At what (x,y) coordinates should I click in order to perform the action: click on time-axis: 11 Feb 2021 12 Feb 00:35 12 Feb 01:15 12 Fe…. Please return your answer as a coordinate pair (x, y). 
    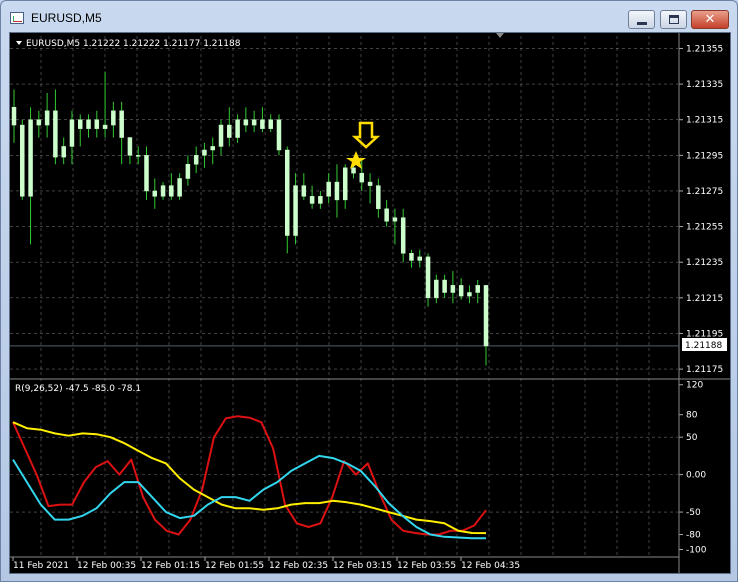
    Looking at the image, I should click on (344, 563).